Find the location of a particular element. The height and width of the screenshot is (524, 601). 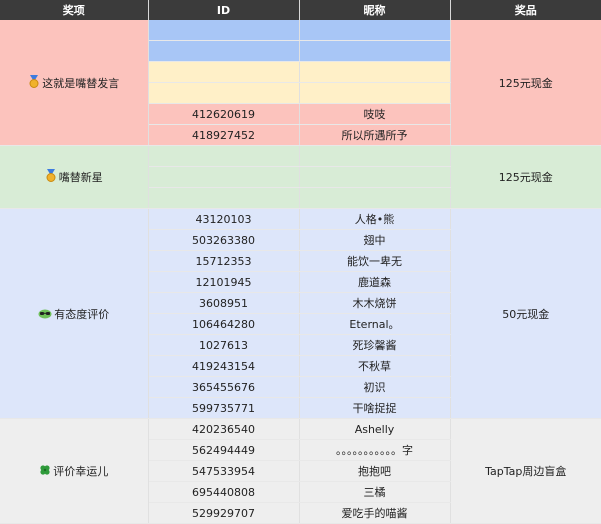

award-label: 这就是嘴替发言 is located at coordinates (81, 83).